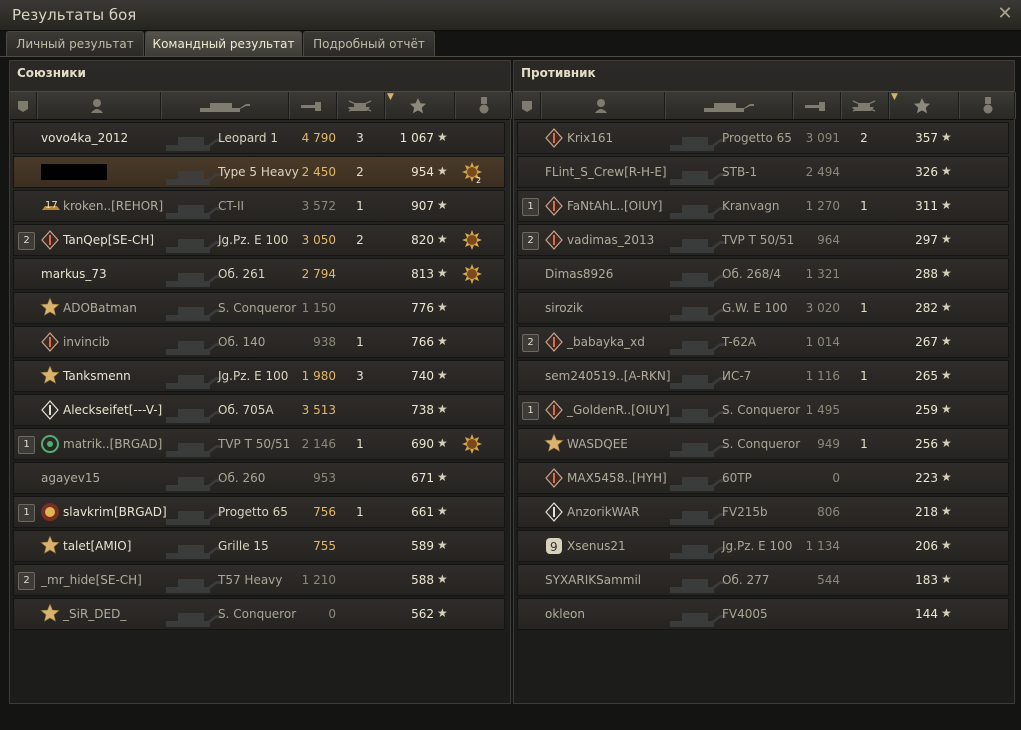 This screenshot has height=730, width=1021. Describe the element at coordinates (763, 580) in the screenshot. I see `player-row: SYXARIKSammil Об. 277 544 183 ★` at that location.